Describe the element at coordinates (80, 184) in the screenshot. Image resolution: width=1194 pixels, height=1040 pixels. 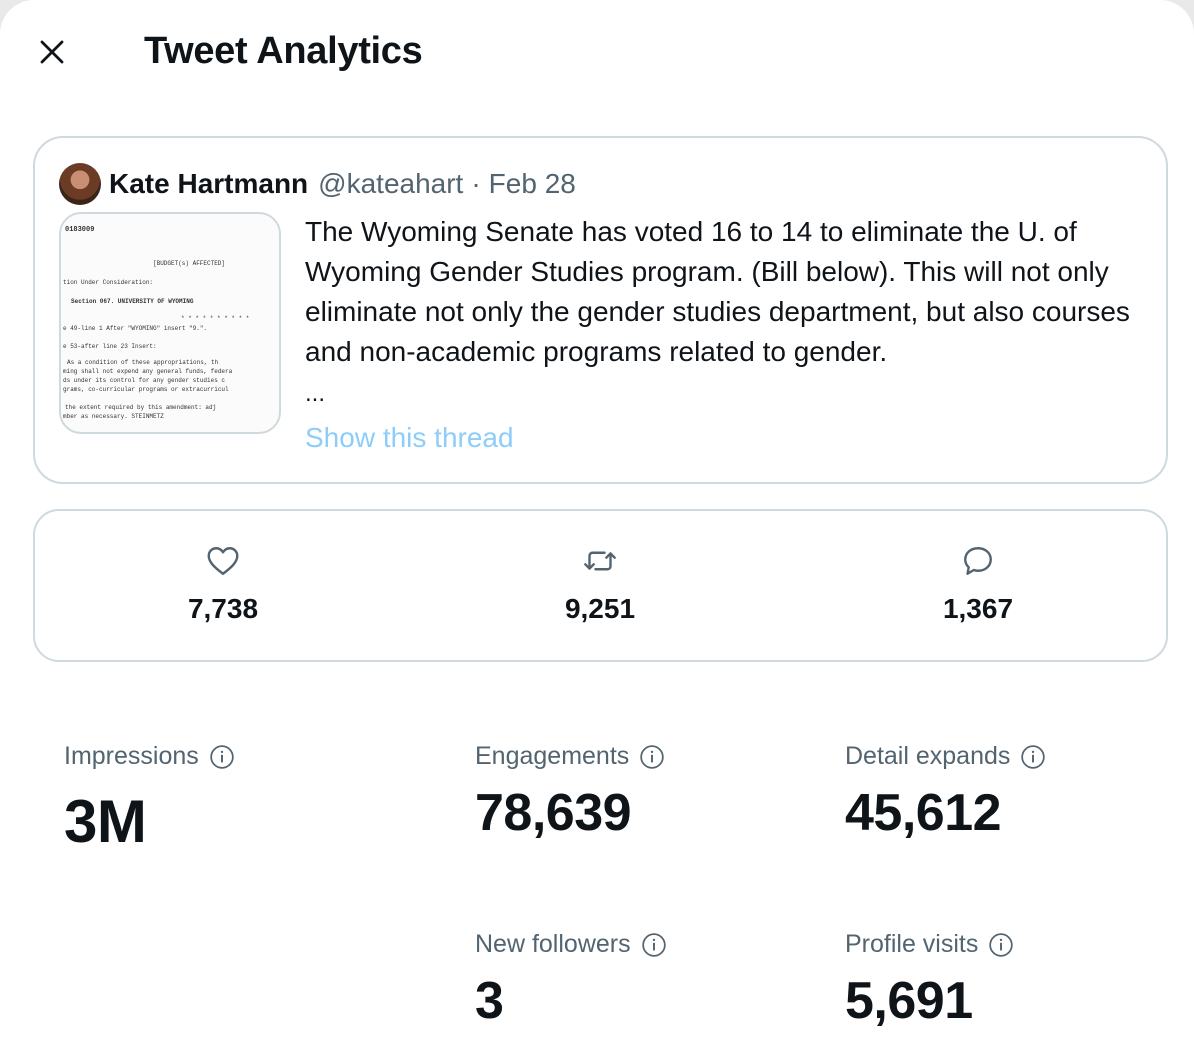
I see `avatar` at that location.